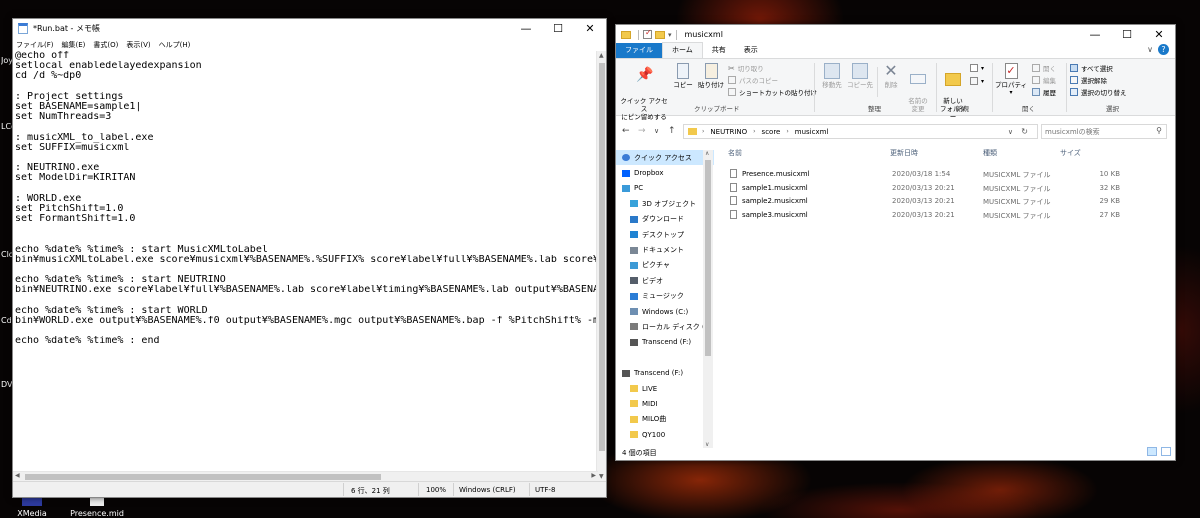 This screenshot has height=518, width=1200. Describe the element at coordinates (728, 132) in the screenshot. I see `breadcrumb-neutrino: NEUTRINO` at that location.